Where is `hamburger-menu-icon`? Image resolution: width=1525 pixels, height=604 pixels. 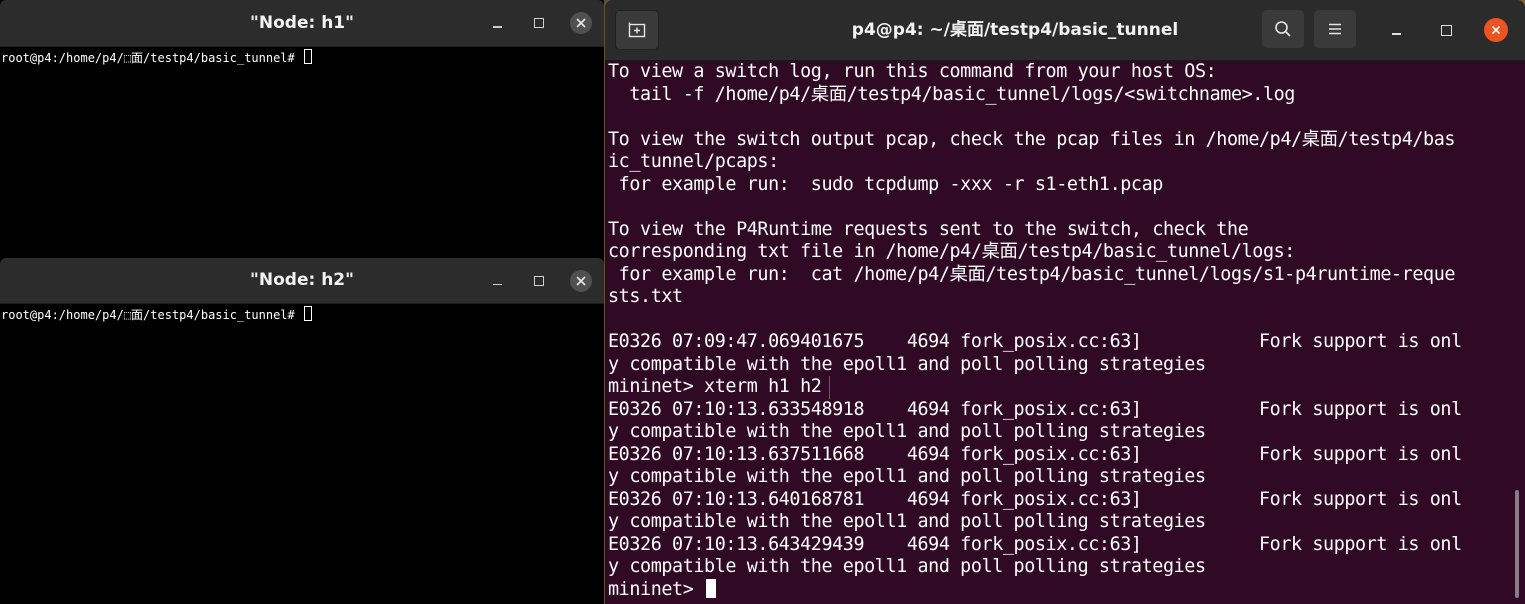 hamburger-menu-icon is located at coordinates (1335, 29).